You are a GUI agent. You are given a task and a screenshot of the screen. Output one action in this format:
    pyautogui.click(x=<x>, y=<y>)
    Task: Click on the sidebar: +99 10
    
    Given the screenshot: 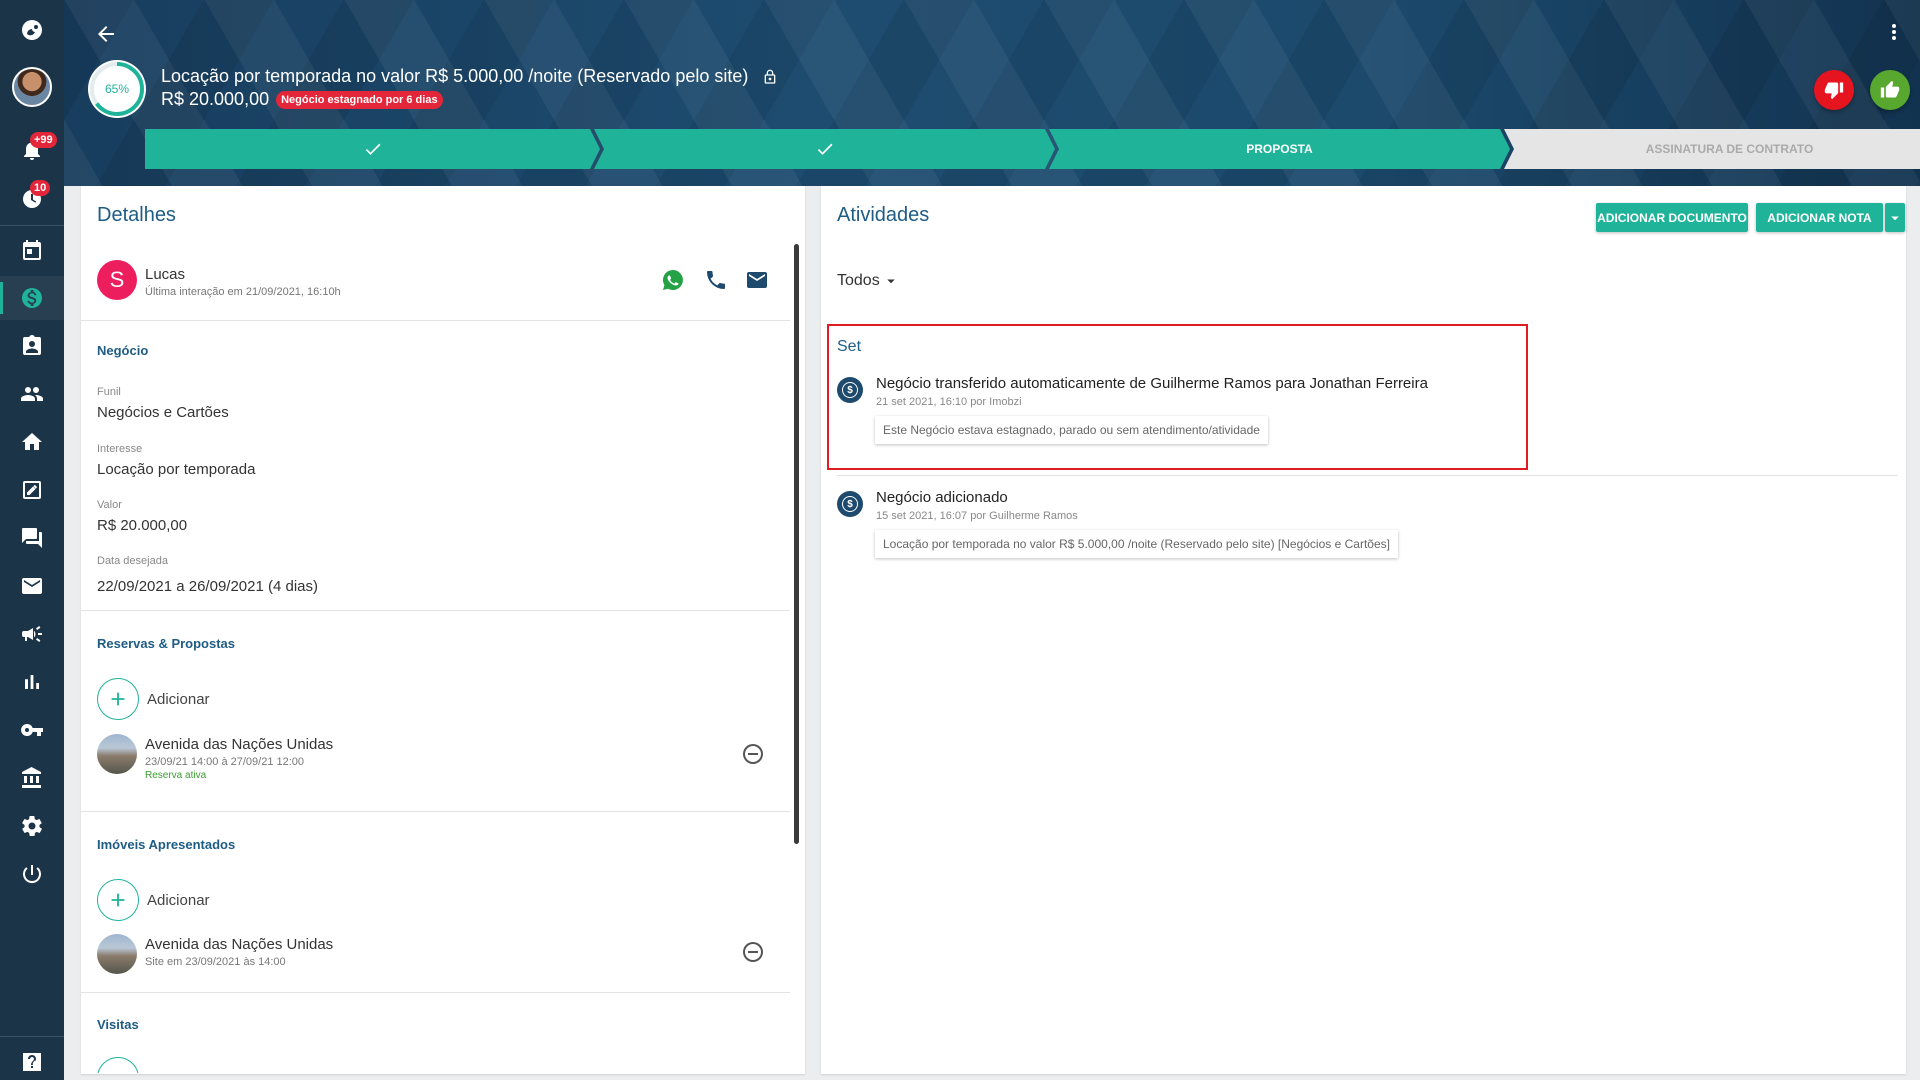 What is the action you would take?
    pyautogui.click(x=32, y=540)
    